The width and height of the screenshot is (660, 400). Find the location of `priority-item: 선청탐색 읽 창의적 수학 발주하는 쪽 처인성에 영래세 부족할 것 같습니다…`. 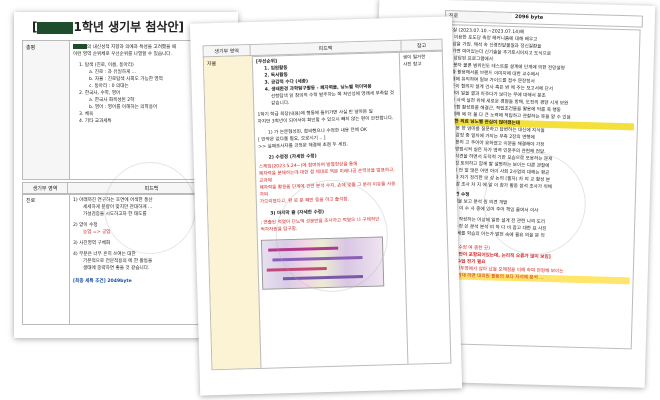

priority-item: 선청탐색 읽 창의적 수학 발주하는 쪽 처인성에 영래세 부족할 것 같습니다… is located at coordinates (332, 99).